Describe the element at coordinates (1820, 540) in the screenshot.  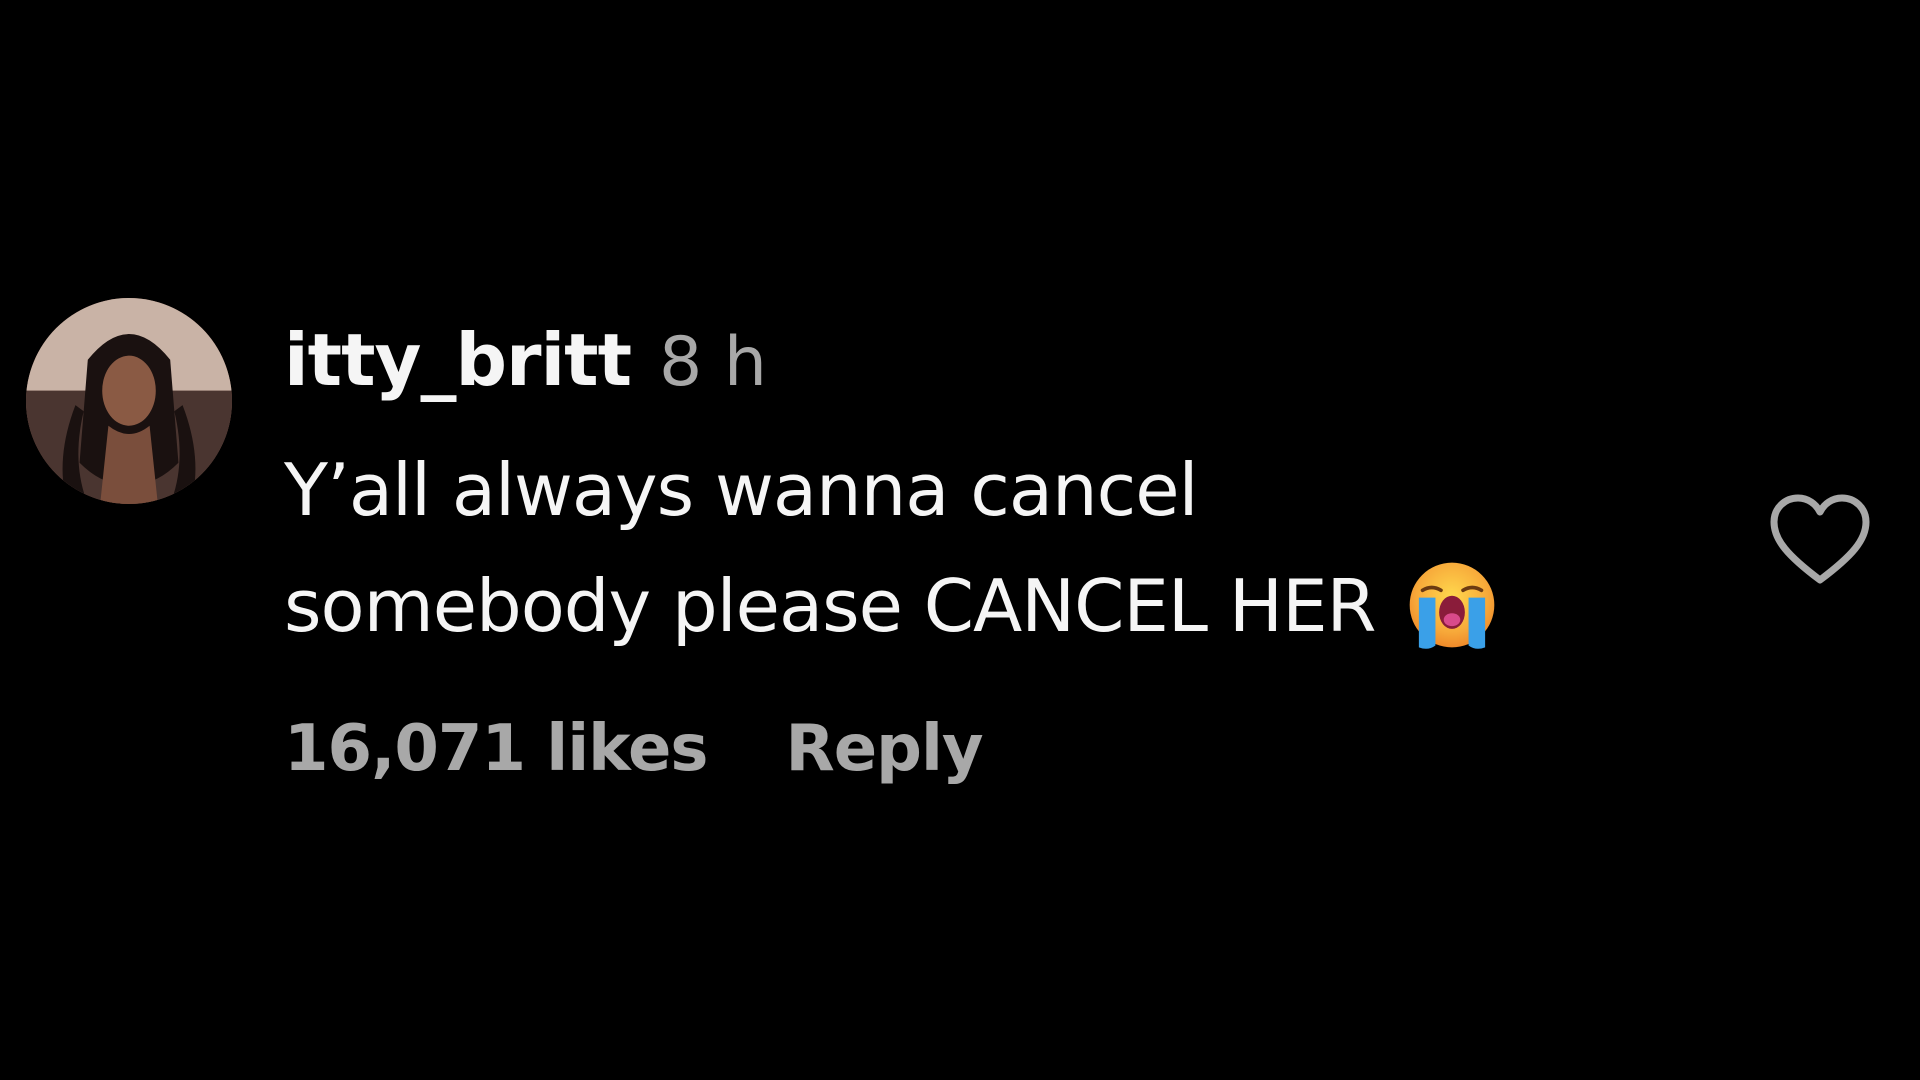
I see `heart-outline-icon` at that location.